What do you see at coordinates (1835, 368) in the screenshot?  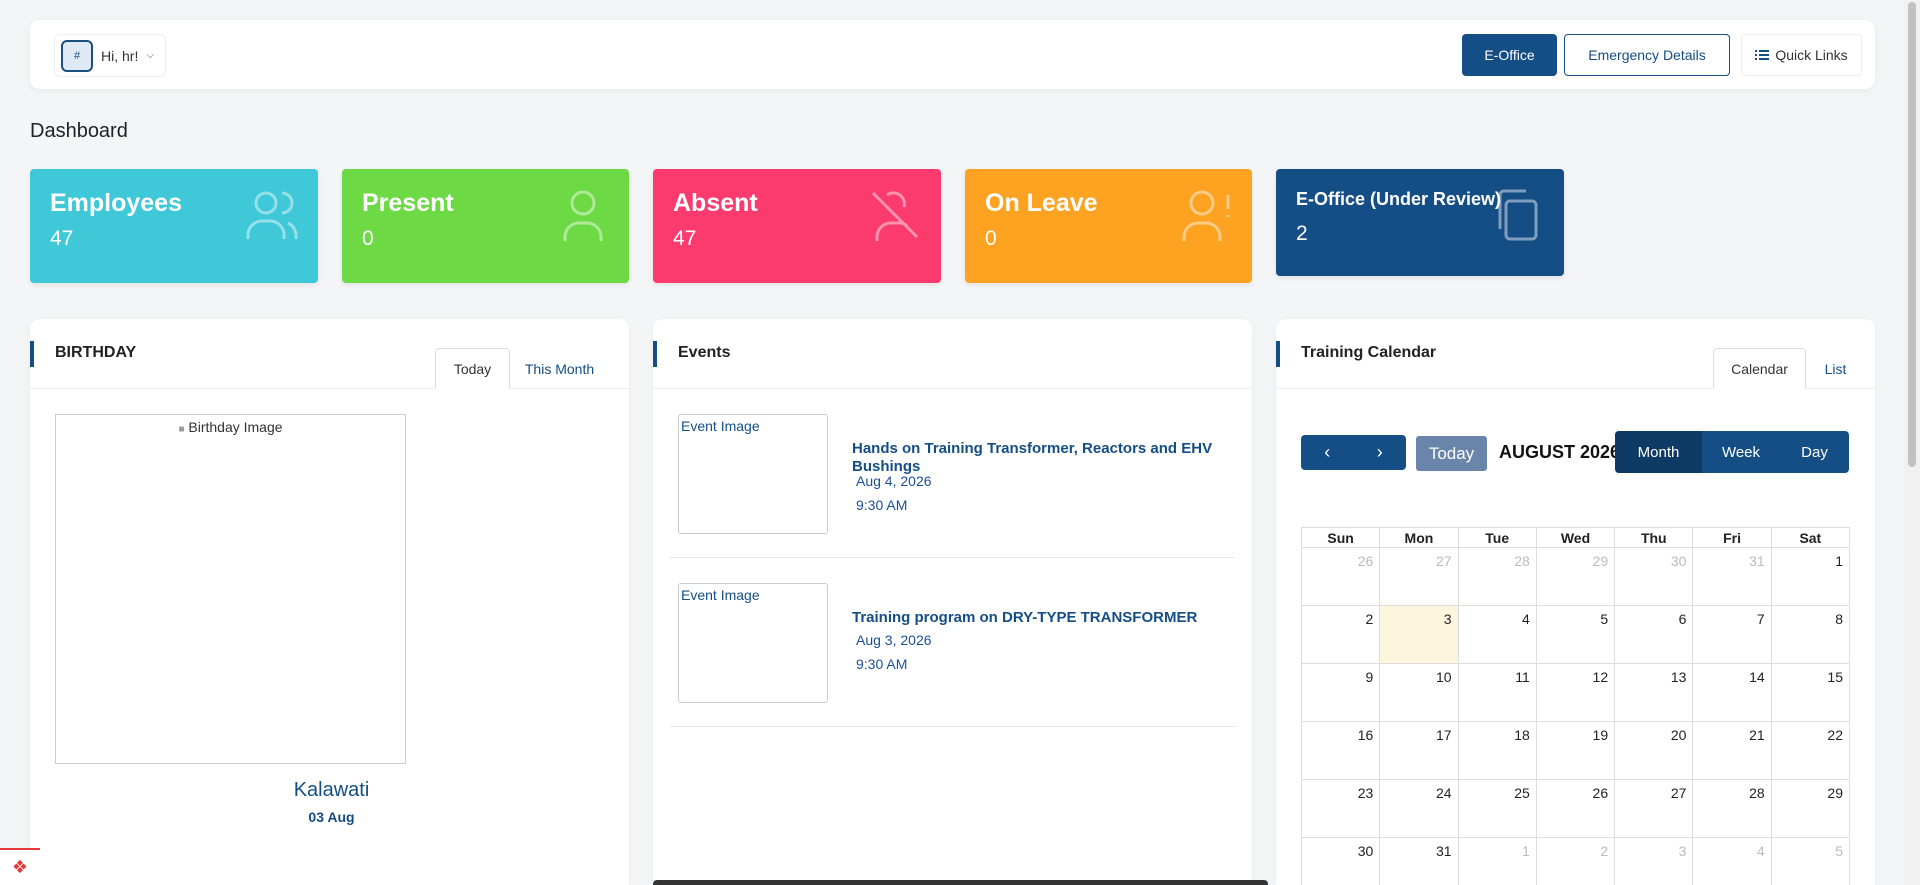 I see `tab-list: List` at bounding box center [1835, 368].